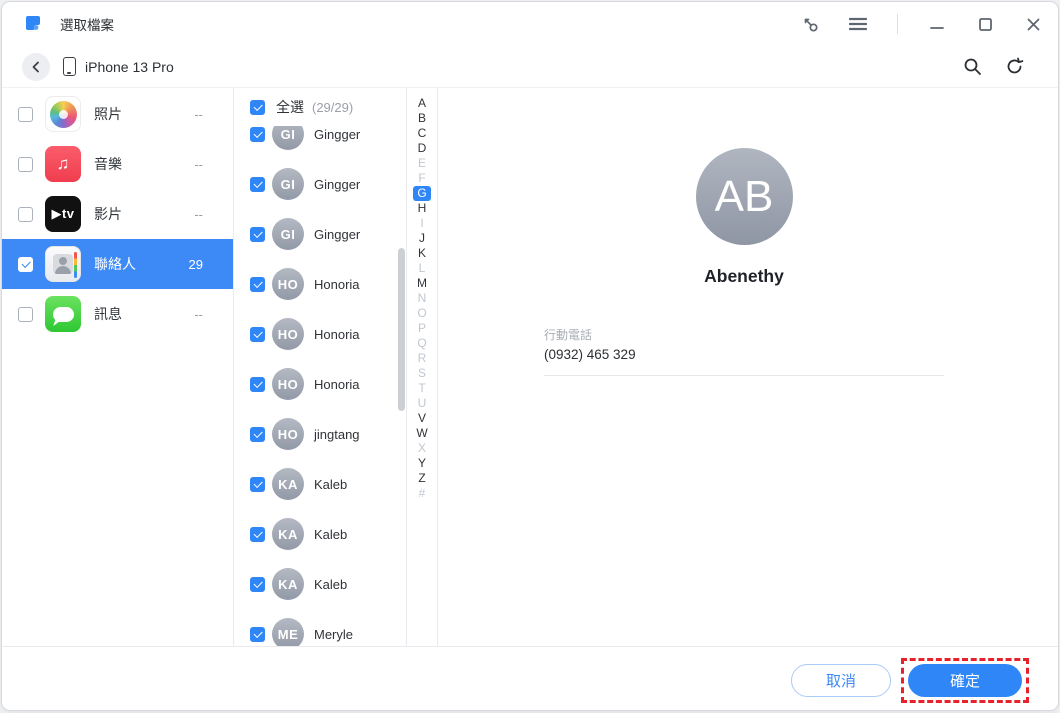 Image resolution: width=1060 pixels, height=713 pixels. I want to click on sidebar-item-2: ♫ 音樂 --, so click(117, 164).